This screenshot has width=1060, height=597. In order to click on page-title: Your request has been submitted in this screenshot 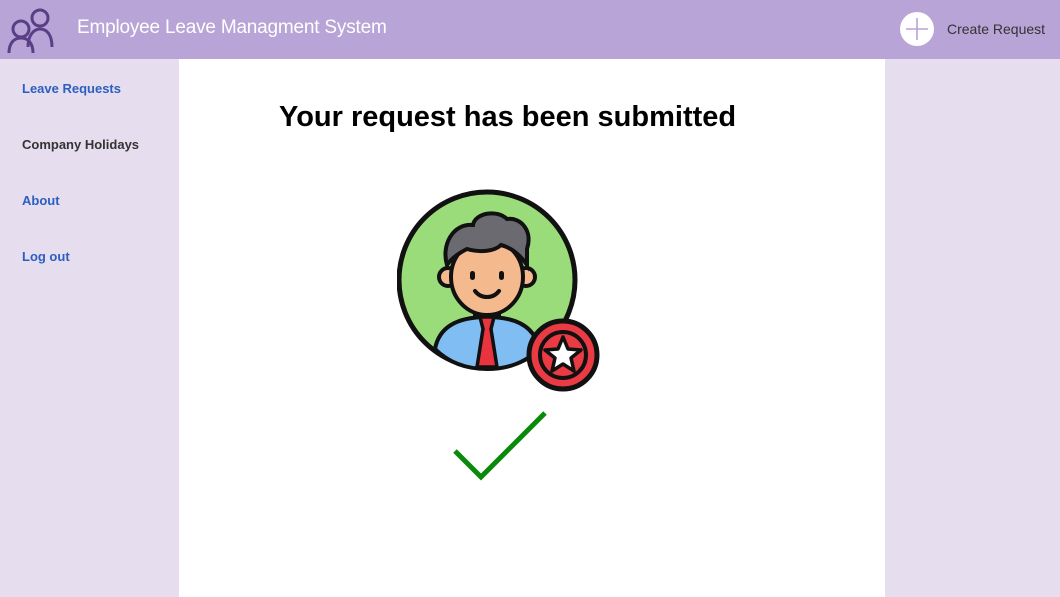, I will do `click(508, 117)`.